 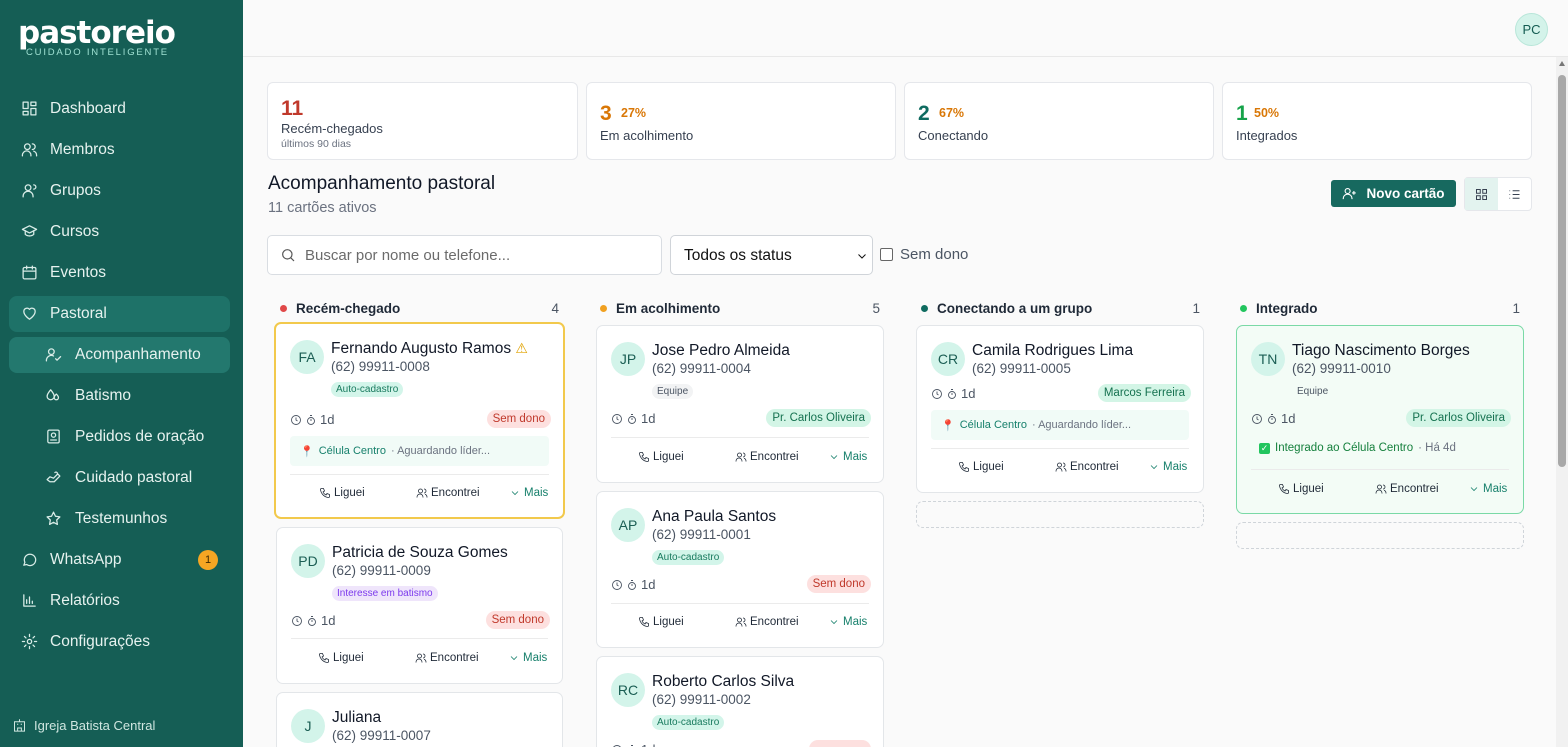 What do you see at coordinates (83, 725) in the screenshot?
I see `church-name: Igreja Batista Central` at bounding box center [83, 725].